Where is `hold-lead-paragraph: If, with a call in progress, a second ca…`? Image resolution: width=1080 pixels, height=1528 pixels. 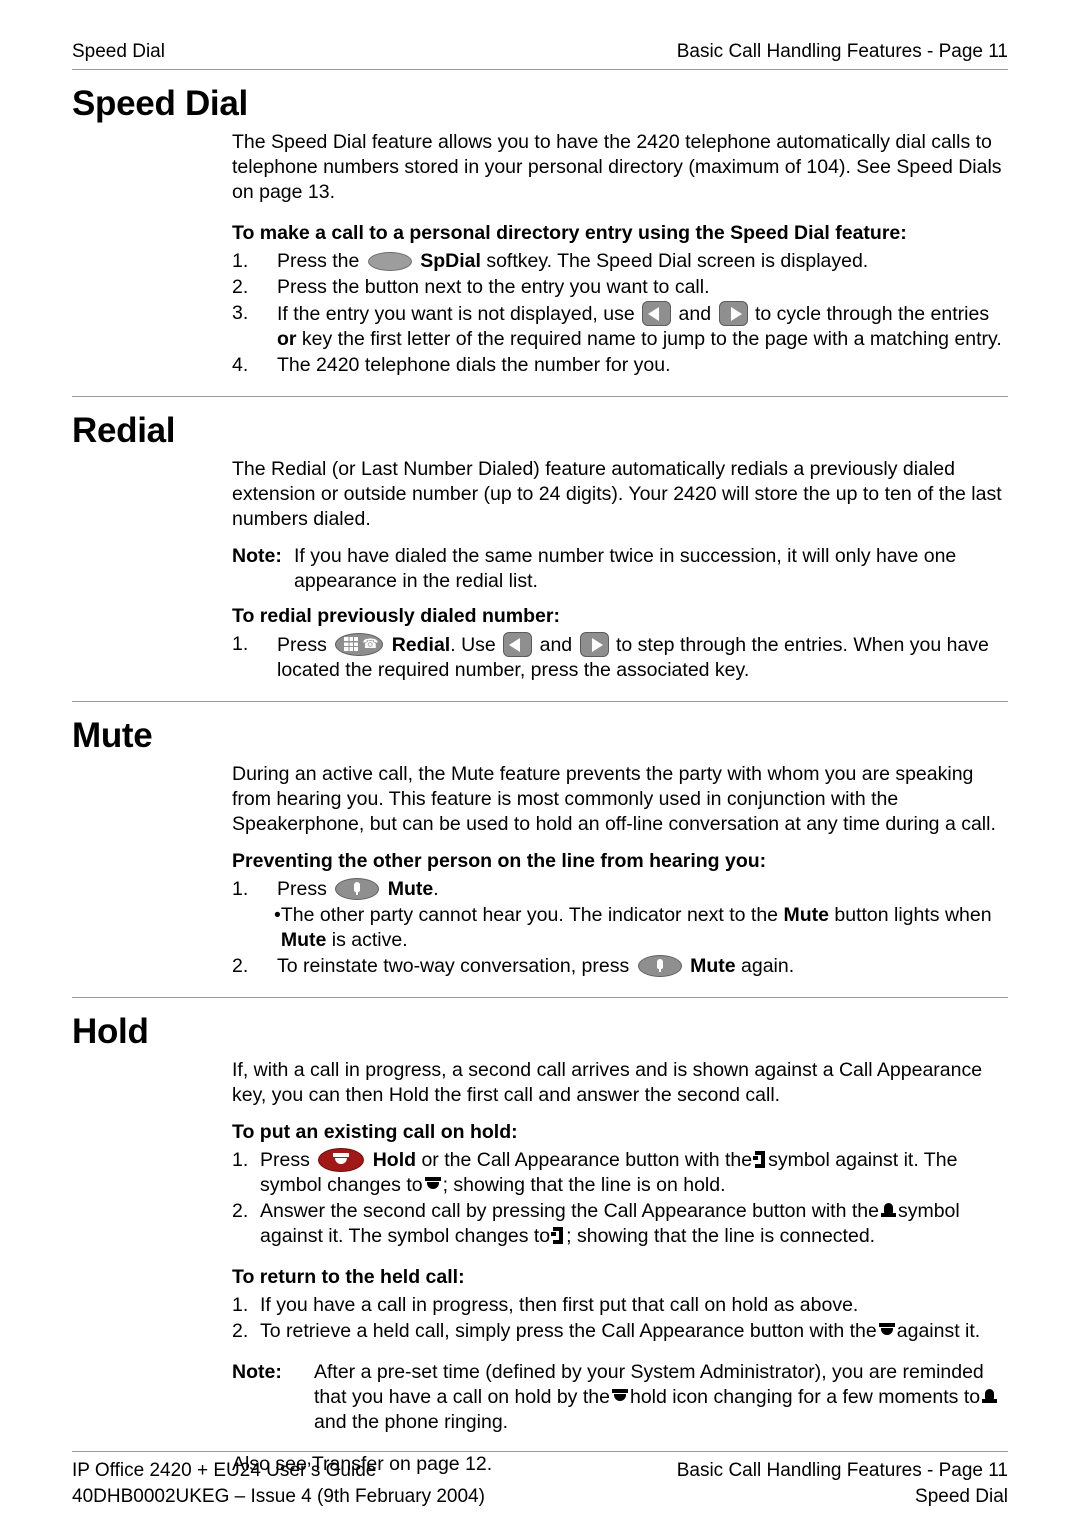
hold-lead-paragraph: If, with a call in progress, a second ca… is located at coordinates (607, 1082).